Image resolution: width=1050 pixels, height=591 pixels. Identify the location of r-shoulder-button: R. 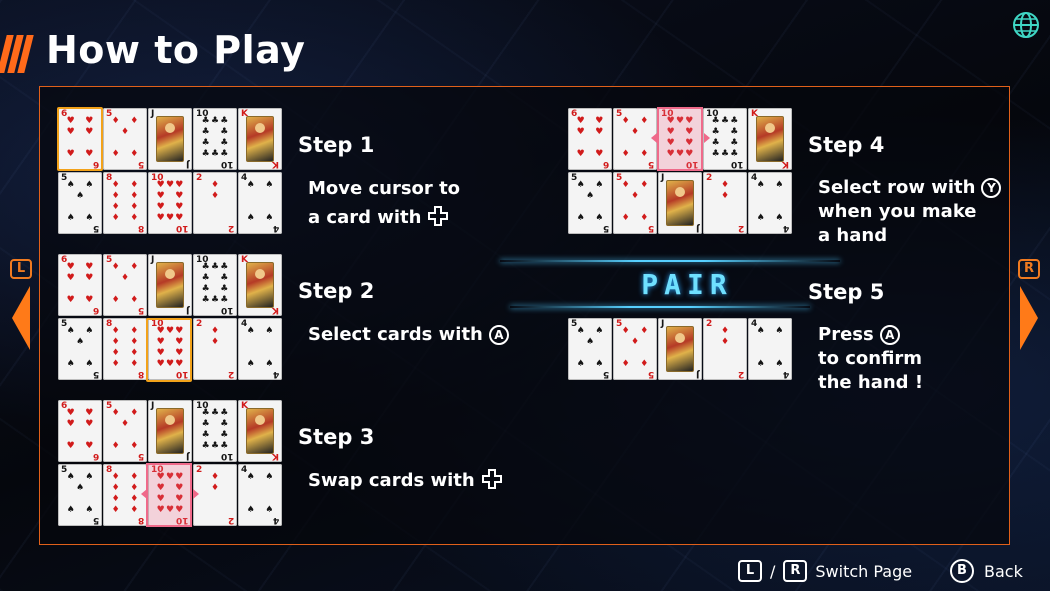
(1029, 269).